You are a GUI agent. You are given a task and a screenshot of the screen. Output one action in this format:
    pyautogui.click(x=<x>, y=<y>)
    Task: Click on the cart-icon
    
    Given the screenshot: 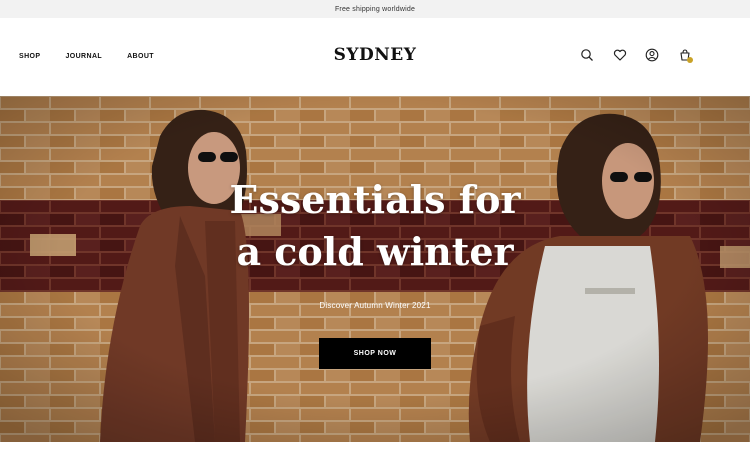 What is the action you would take?
    pyautogui.click(x=685, y=55)
    